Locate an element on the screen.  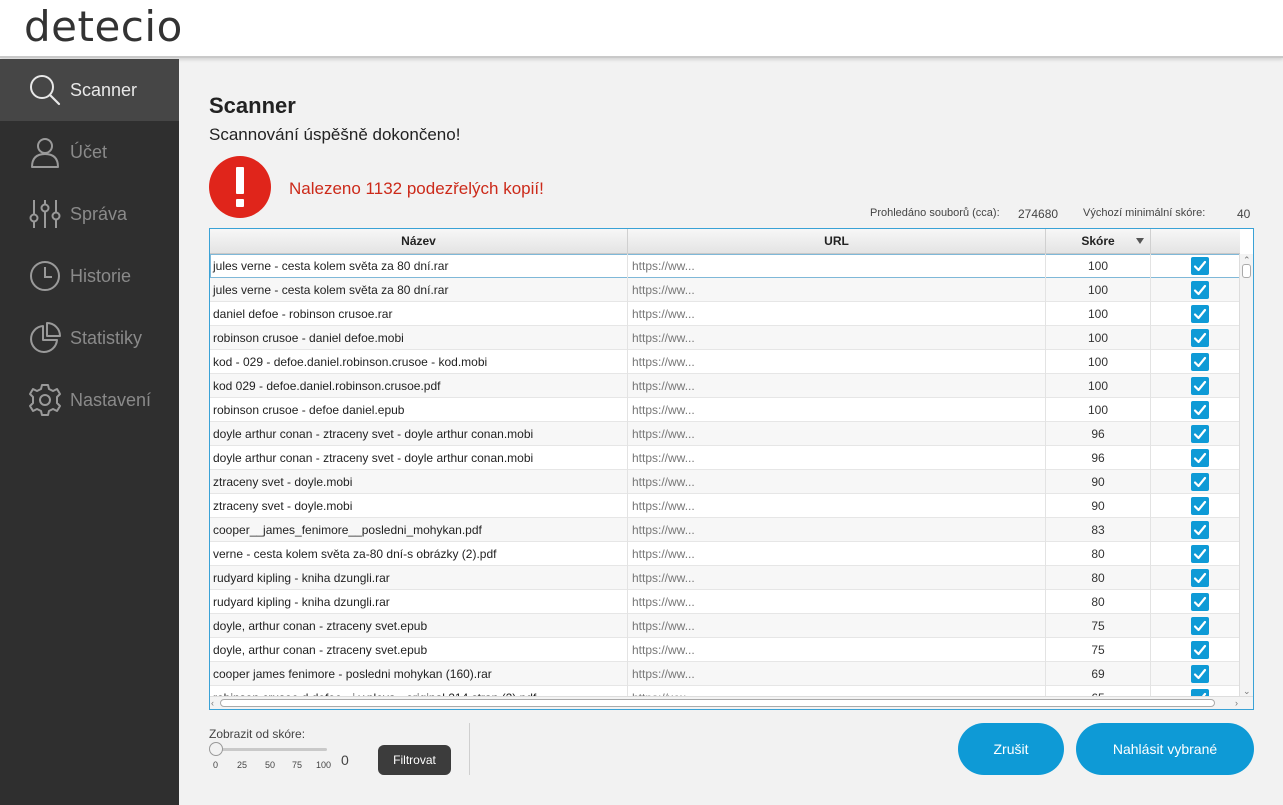
table-header: Název URL Skóre is located at coordinates (725, 241).